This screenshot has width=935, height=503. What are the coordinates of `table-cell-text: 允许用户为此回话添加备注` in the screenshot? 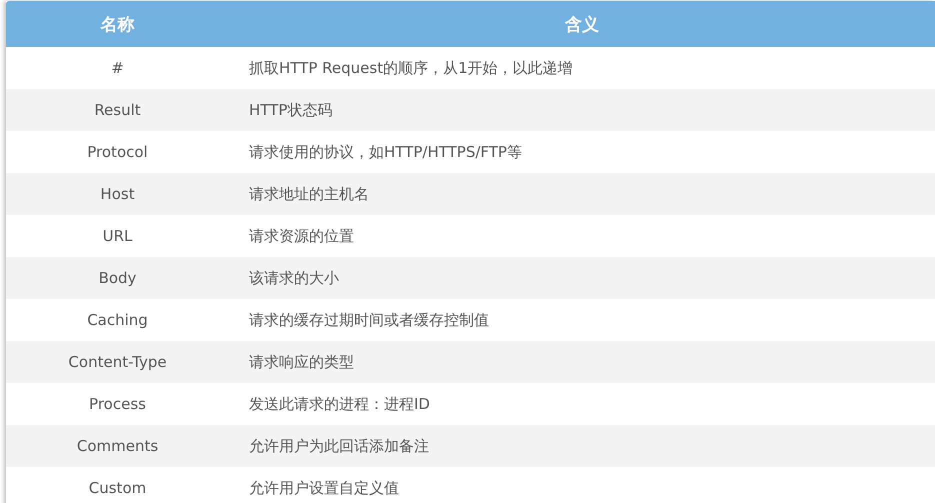 It's located at (338, 446).